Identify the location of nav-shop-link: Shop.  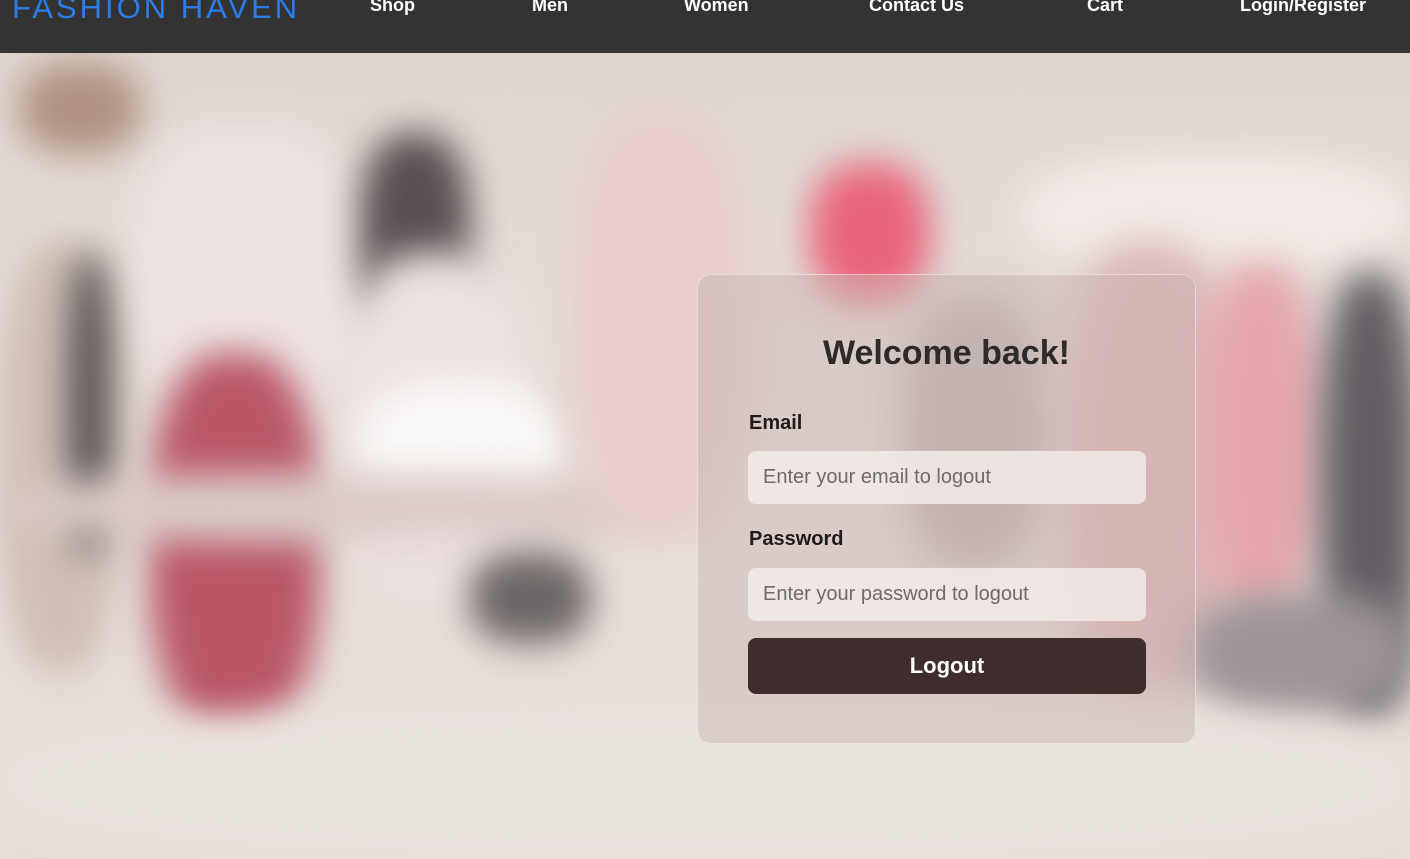
(392, 8).